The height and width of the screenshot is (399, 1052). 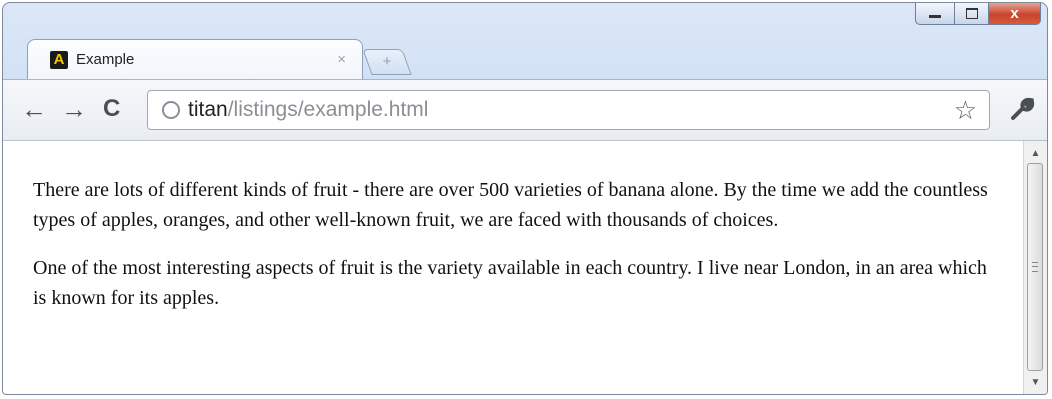 I want to click on maximize-button, so click(x=972, y=14).